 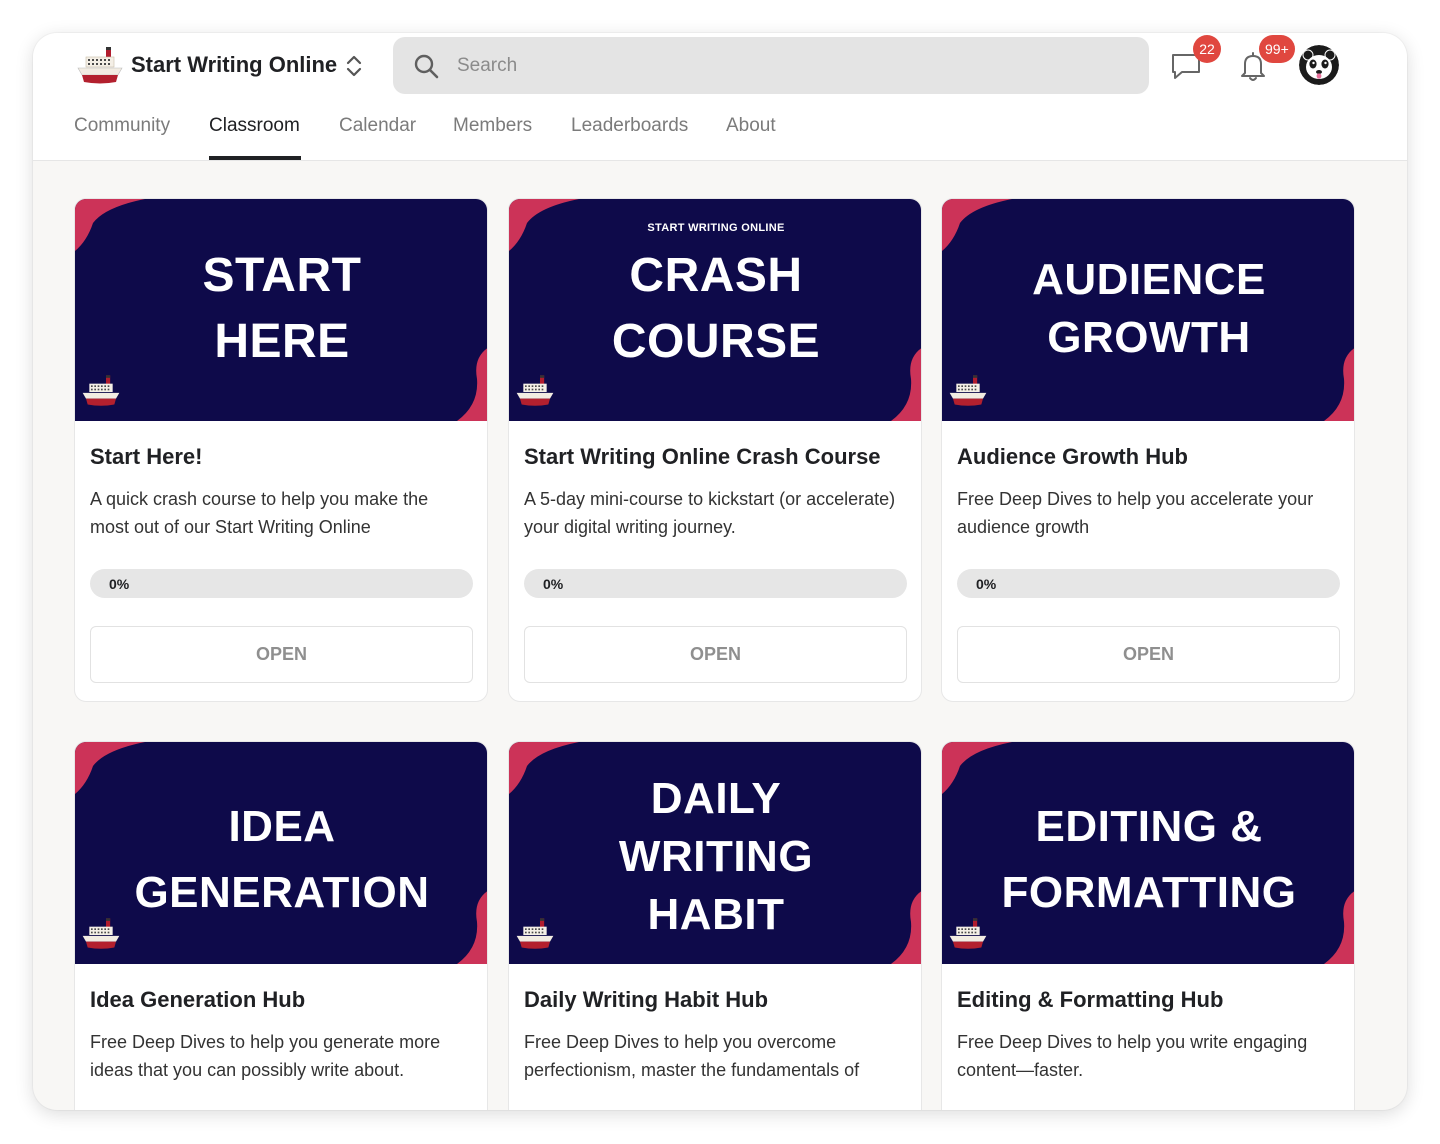 What do you see at coordinates (234, 65) in the screenshot?
I see `community-name: Start Writing Online` at bounding box center [234, 65].